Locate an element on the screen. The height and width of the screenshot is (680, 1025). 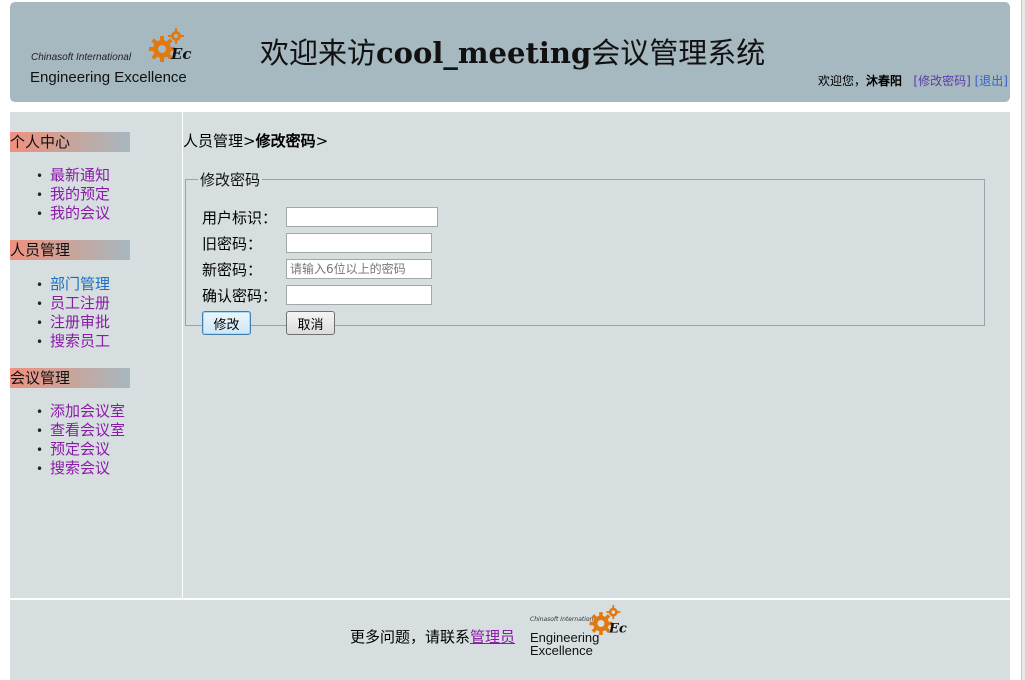
row-user-id: 用户标识： is located at coordinates (320, 218).